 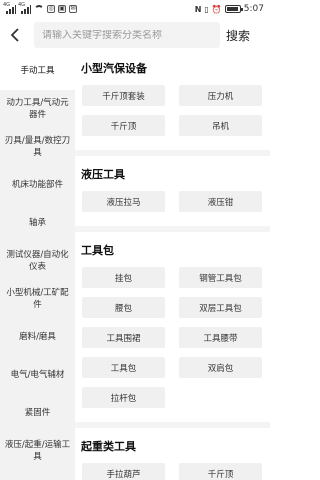 What do you see at coordinates (220, 277) in the screenshot?
I see `subcategory-chip: 钢管工具包` at bounding box center [220, 277].